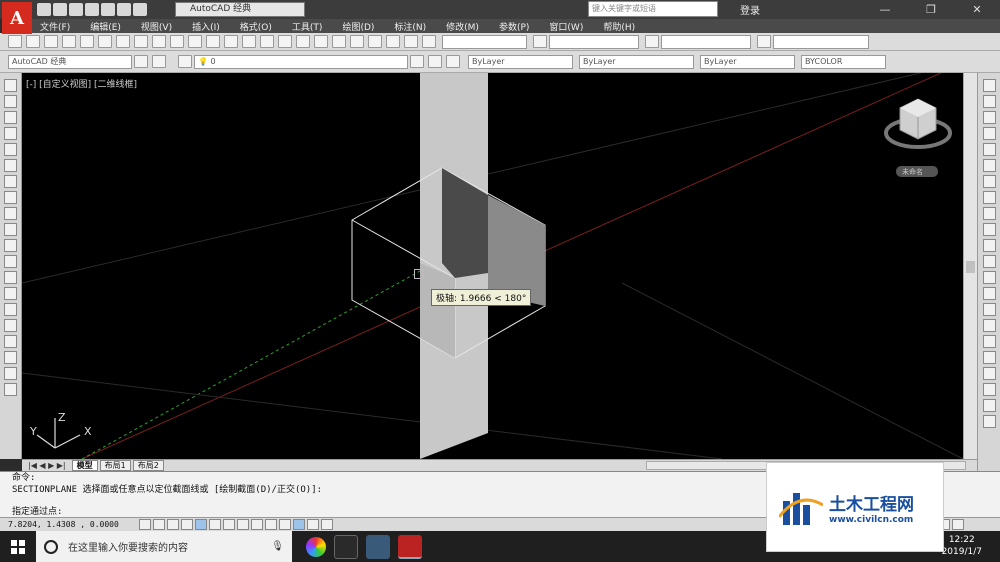  I want to click on quick-properties-toggle, so click(313, 524).